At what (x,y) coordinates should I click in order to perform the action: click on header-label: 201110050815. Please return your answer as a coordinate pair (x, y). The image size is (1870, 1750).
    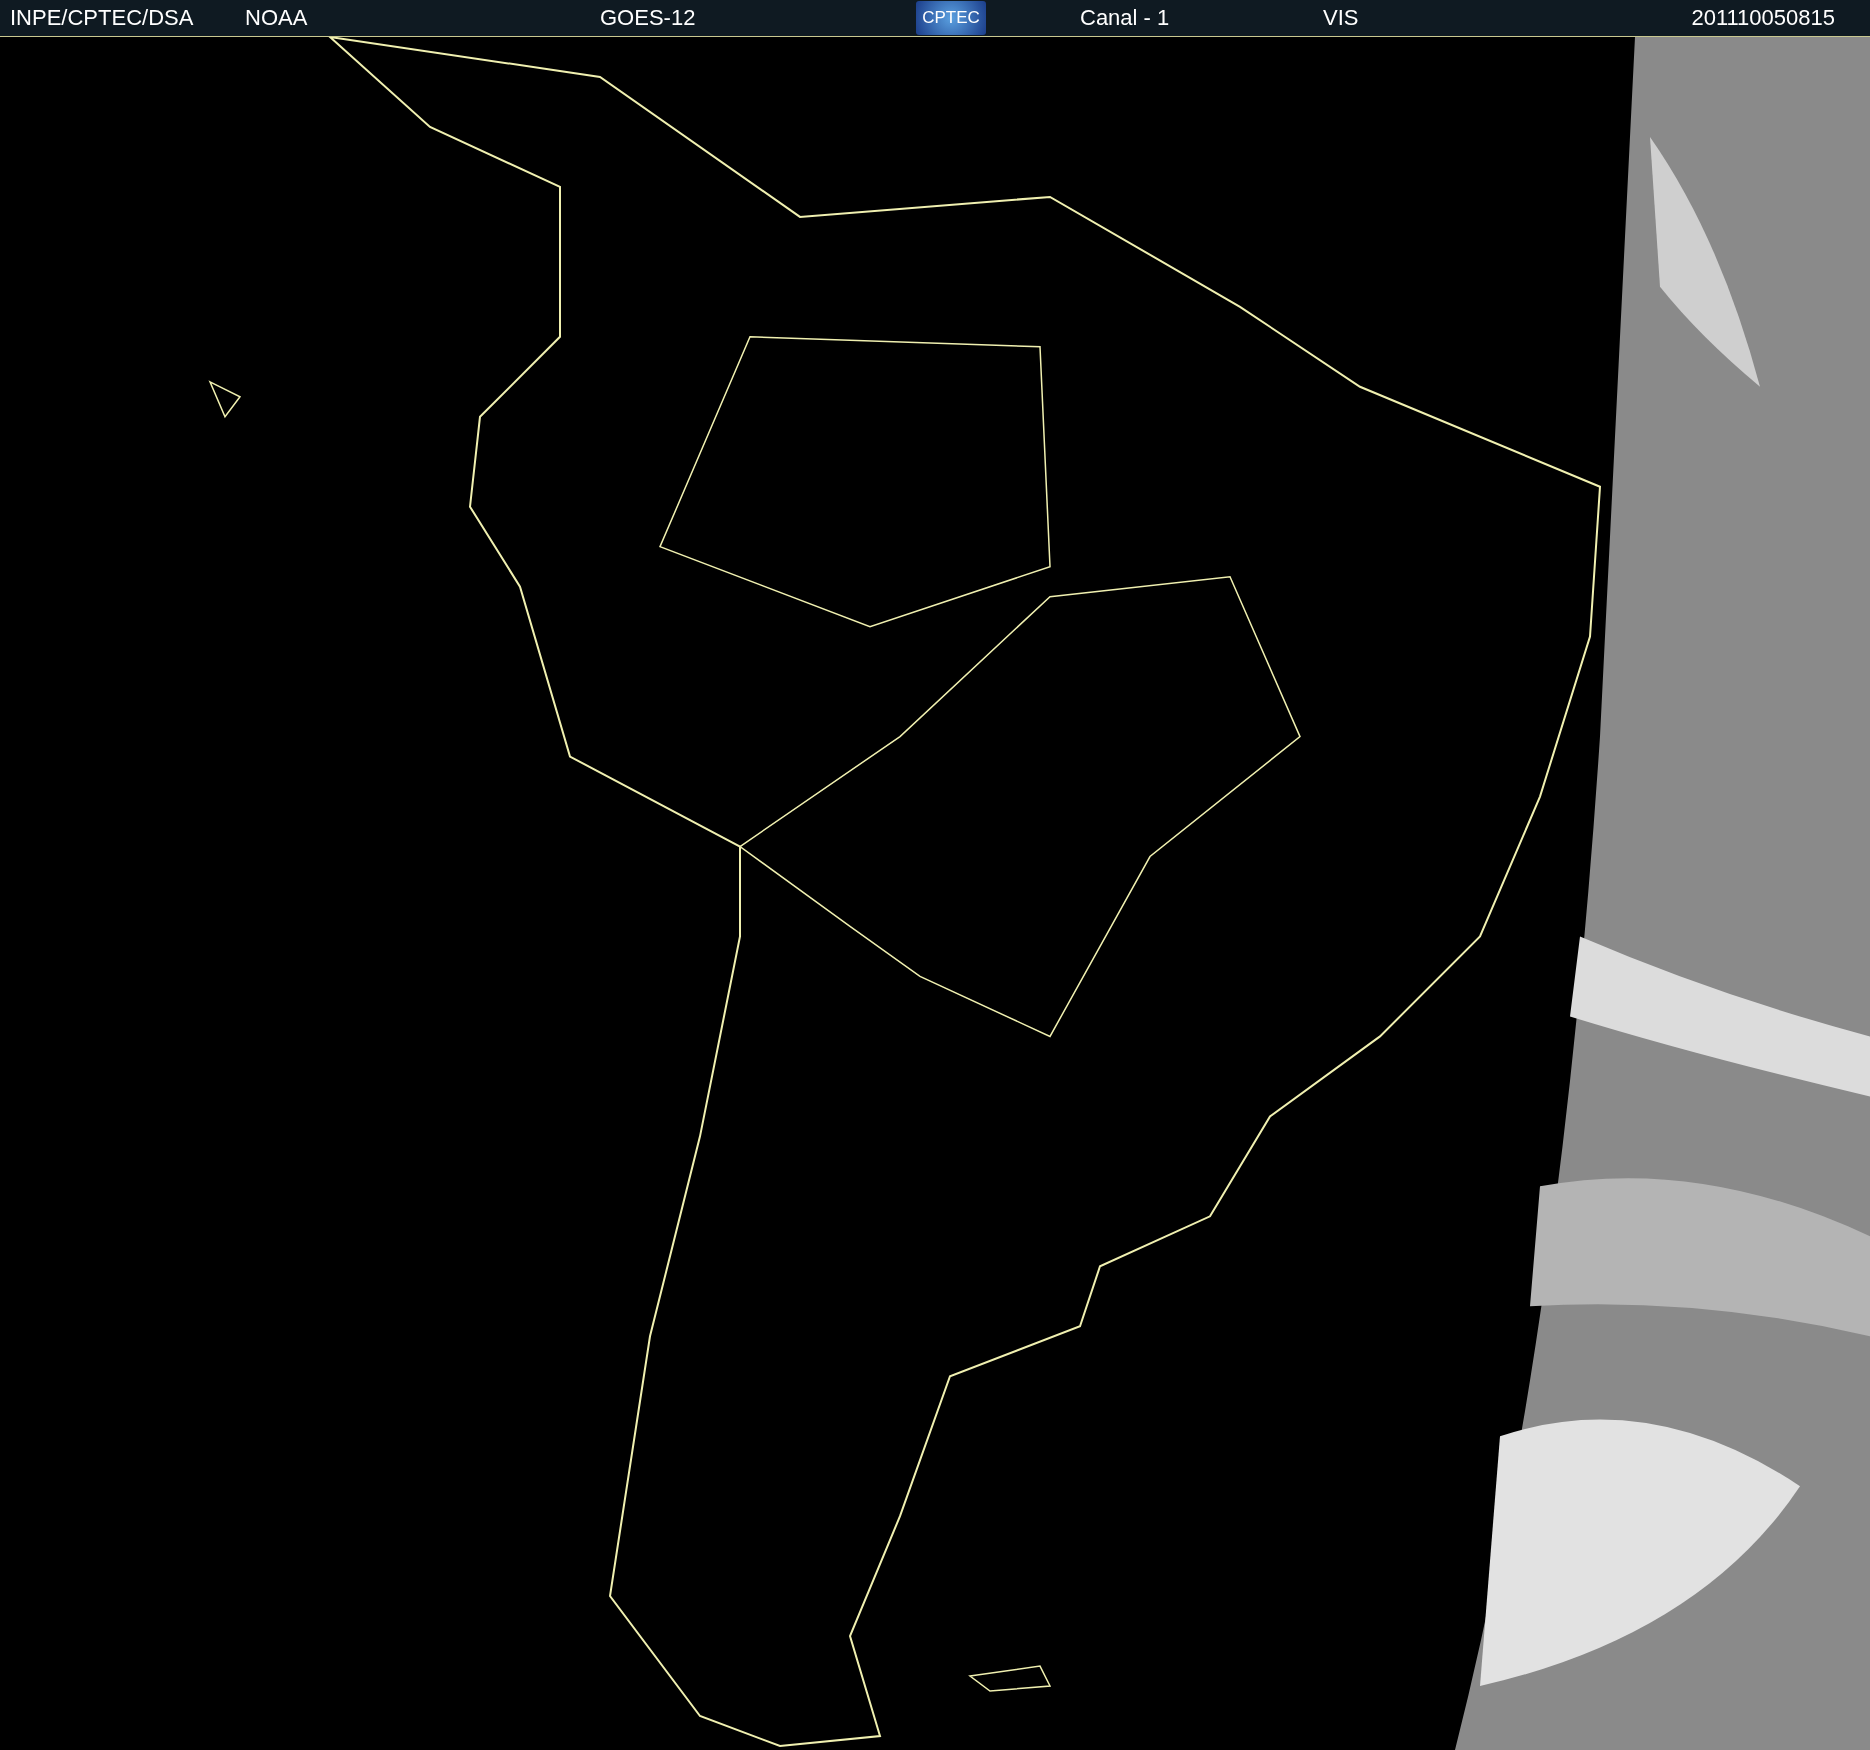
    Looking at the image, I should click on (1763, 18).